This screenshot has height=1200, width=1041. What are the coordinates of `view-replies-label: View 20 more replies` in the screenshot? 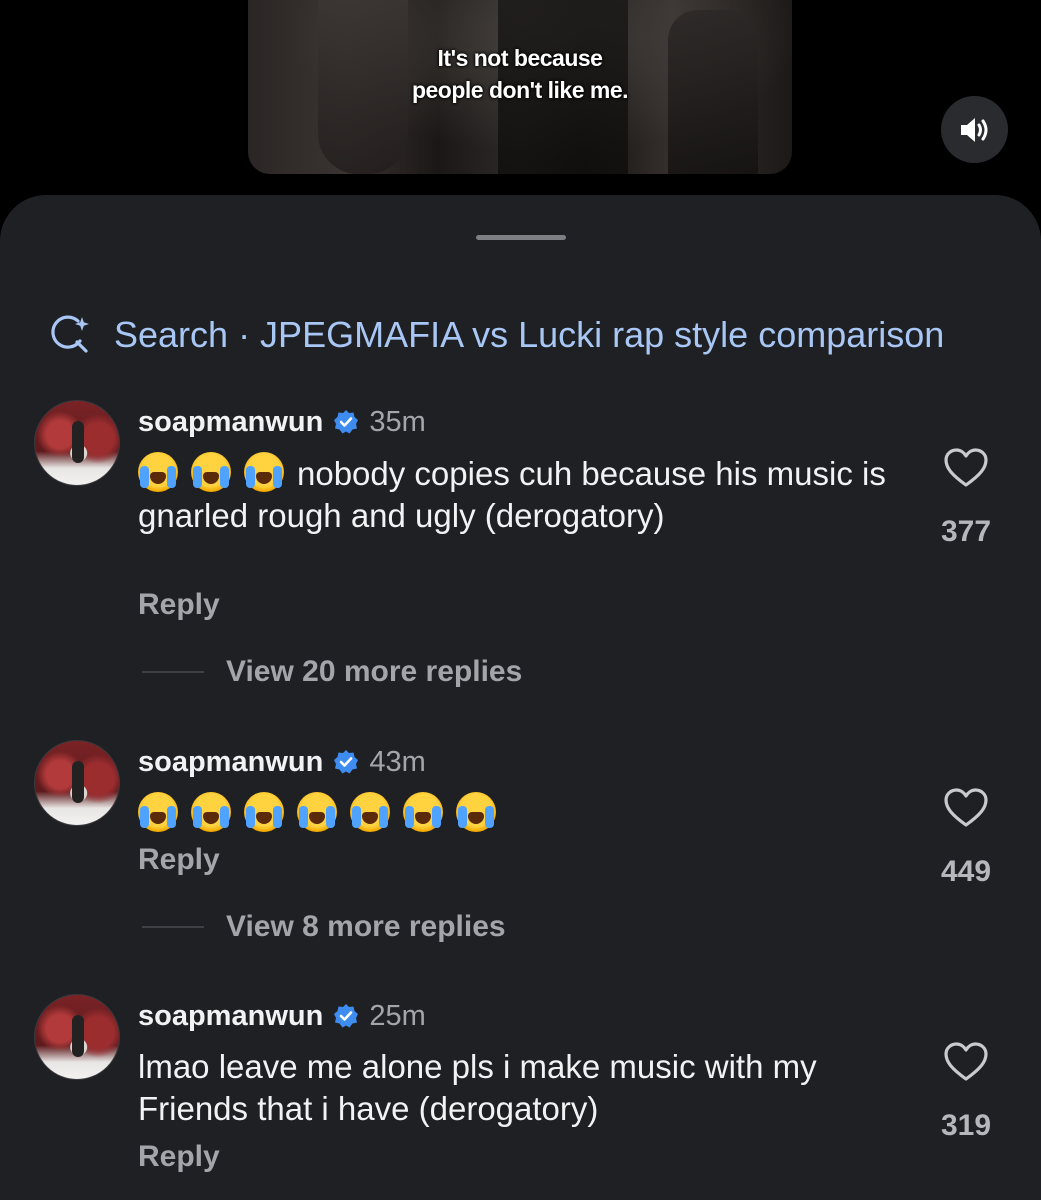 It's located at (374, 671).